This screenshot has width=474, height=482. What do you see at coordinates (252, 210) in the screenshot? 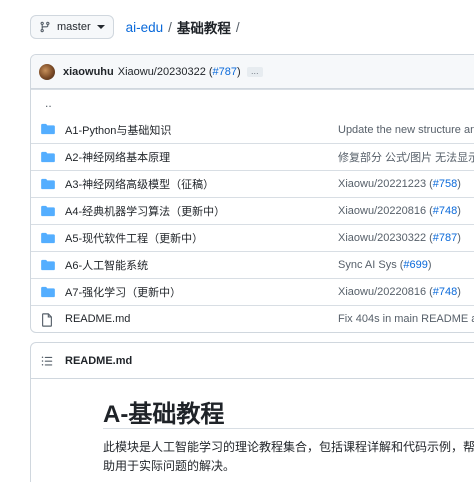
I see `file-row: A4-经典机器学习算法（更新中） Xiaowu/20220816 (#748)` at bounding box center [252, 210].